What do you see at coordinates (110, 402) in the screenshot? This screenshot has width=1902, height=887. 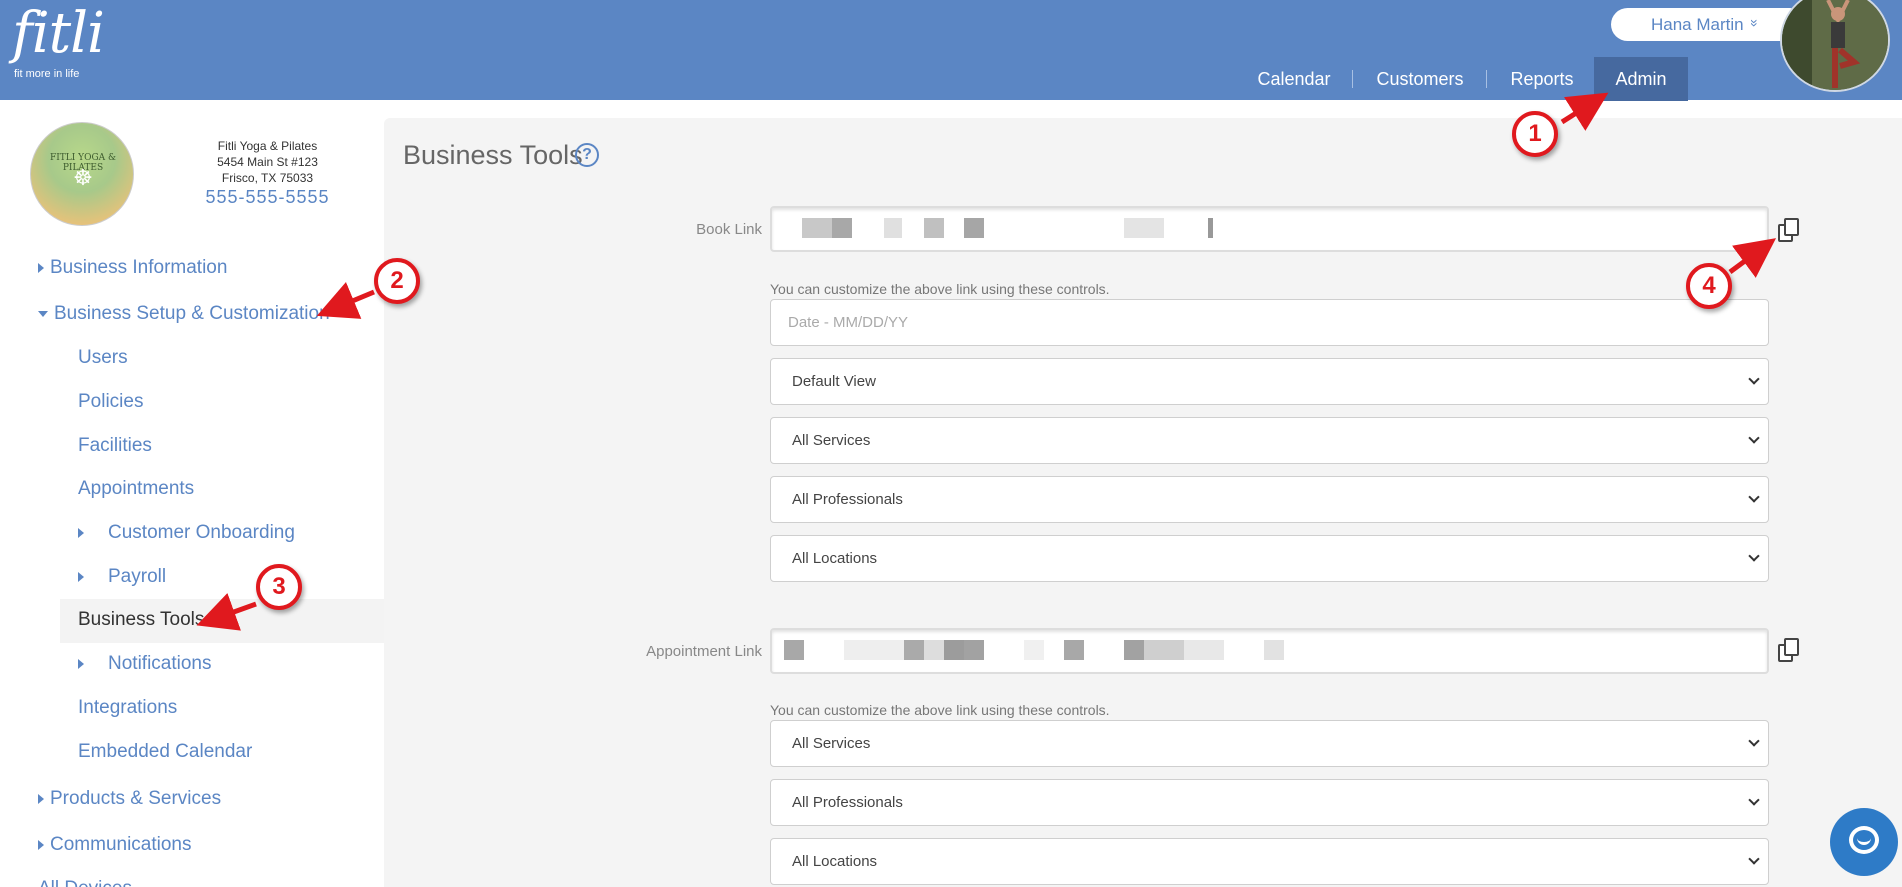 I see `sidebar-item-policies: Policies` at bounding box center [110, 402].